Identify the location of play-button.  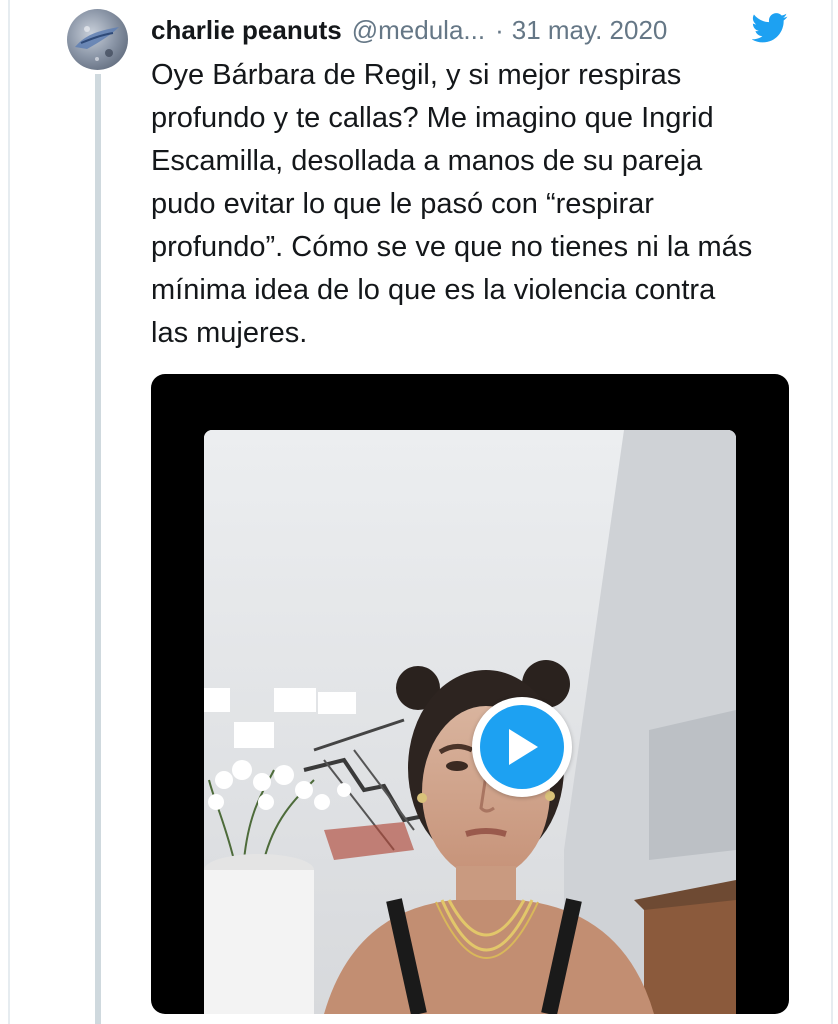
(522, 747).